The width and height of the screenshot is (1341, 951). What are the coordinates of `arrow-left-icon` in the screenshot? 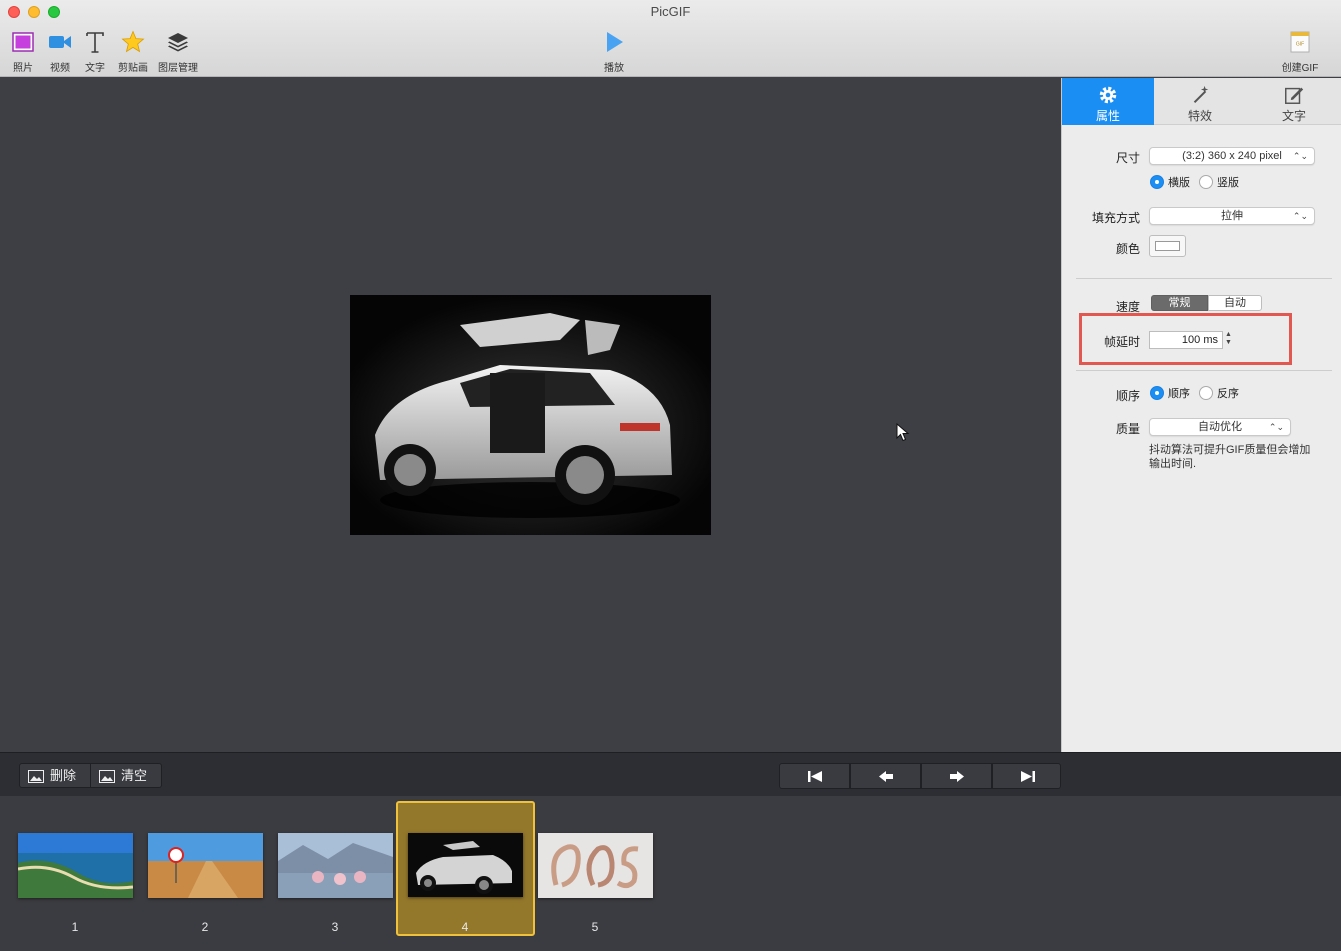 It's located at (886, 776).